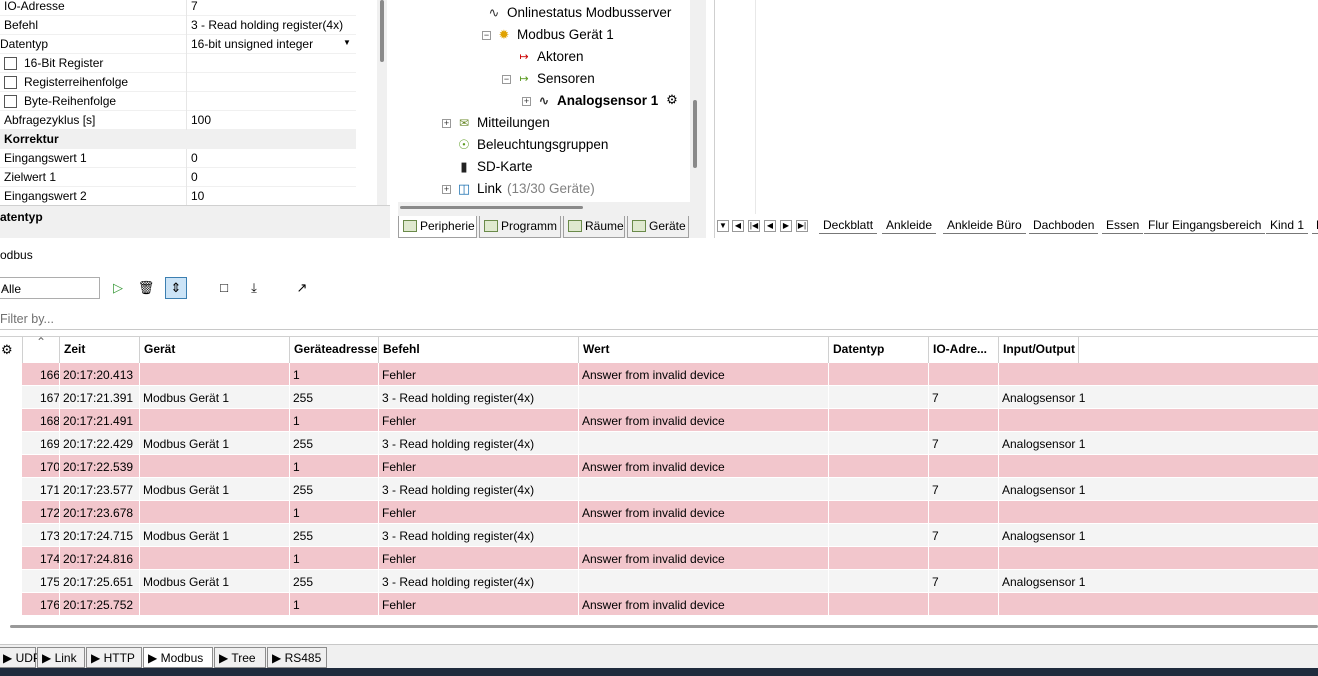  What do you see at coordinates (10, 101) in the screenshot?
I see `checkbox-byte-reihenfolge` at bounding box center [10, 101].